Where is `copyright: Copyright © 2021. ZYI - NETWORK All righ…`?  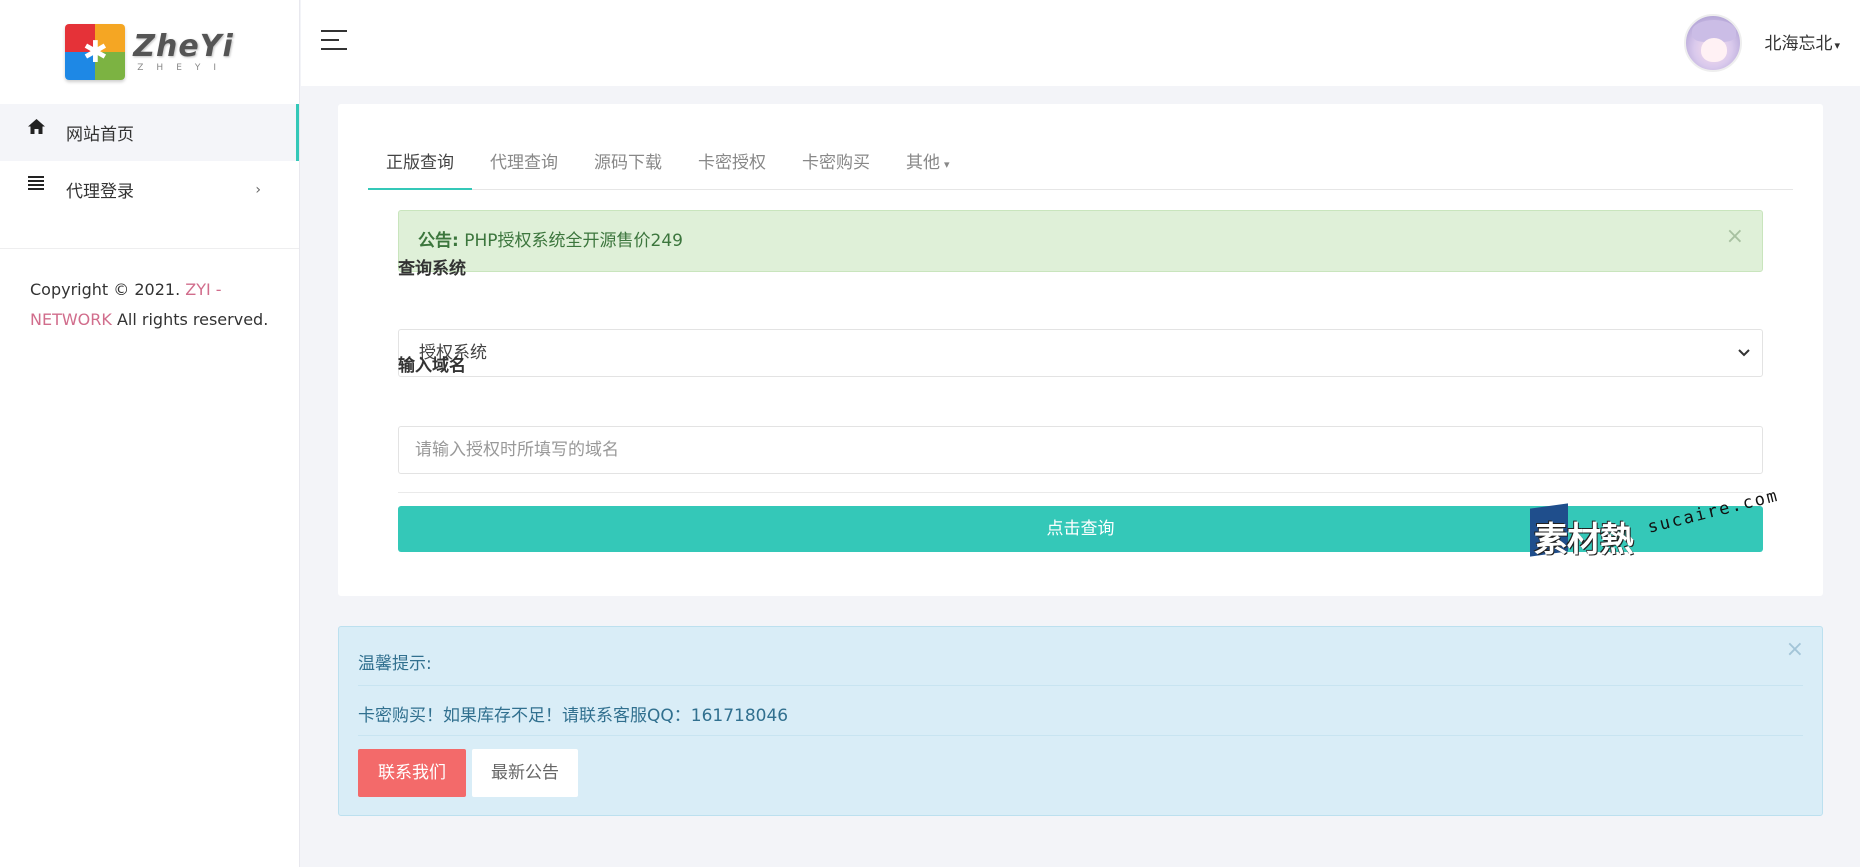 copyright: Copyright © 2021. ZYI - NETWORK All righ… is located at coordinates (149, 304).